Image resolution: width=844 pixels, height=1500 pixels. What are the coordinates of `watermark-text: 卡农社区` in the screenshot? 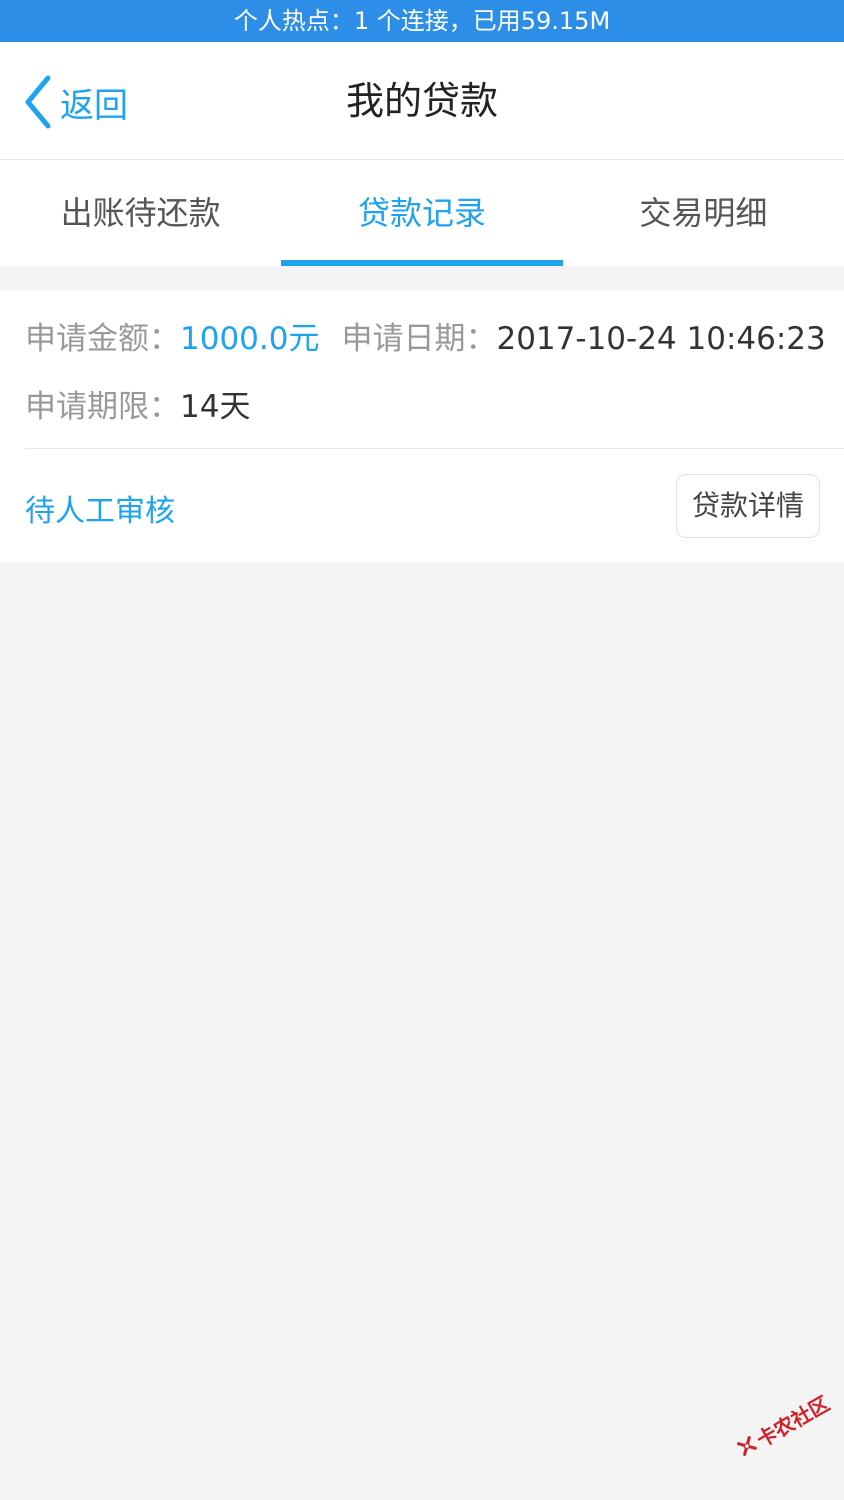 It's located at (793, 1421).